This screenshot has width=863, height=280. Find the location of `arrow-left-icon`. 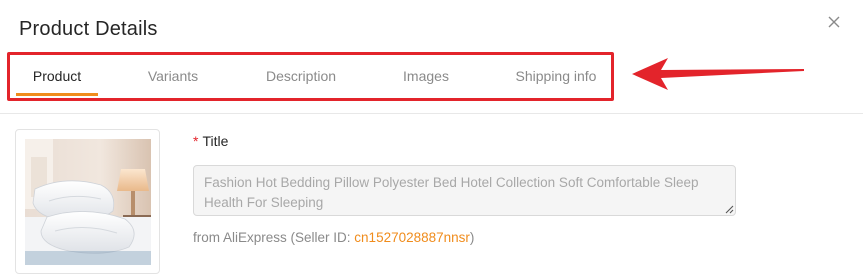

arrow-left-icon is located at coordinates (718, 74).